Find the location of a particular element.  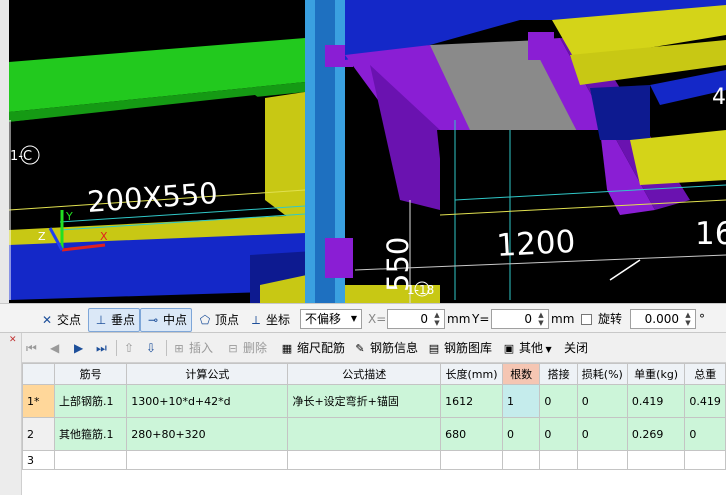

cell-length is located at coordinates (471, 460).